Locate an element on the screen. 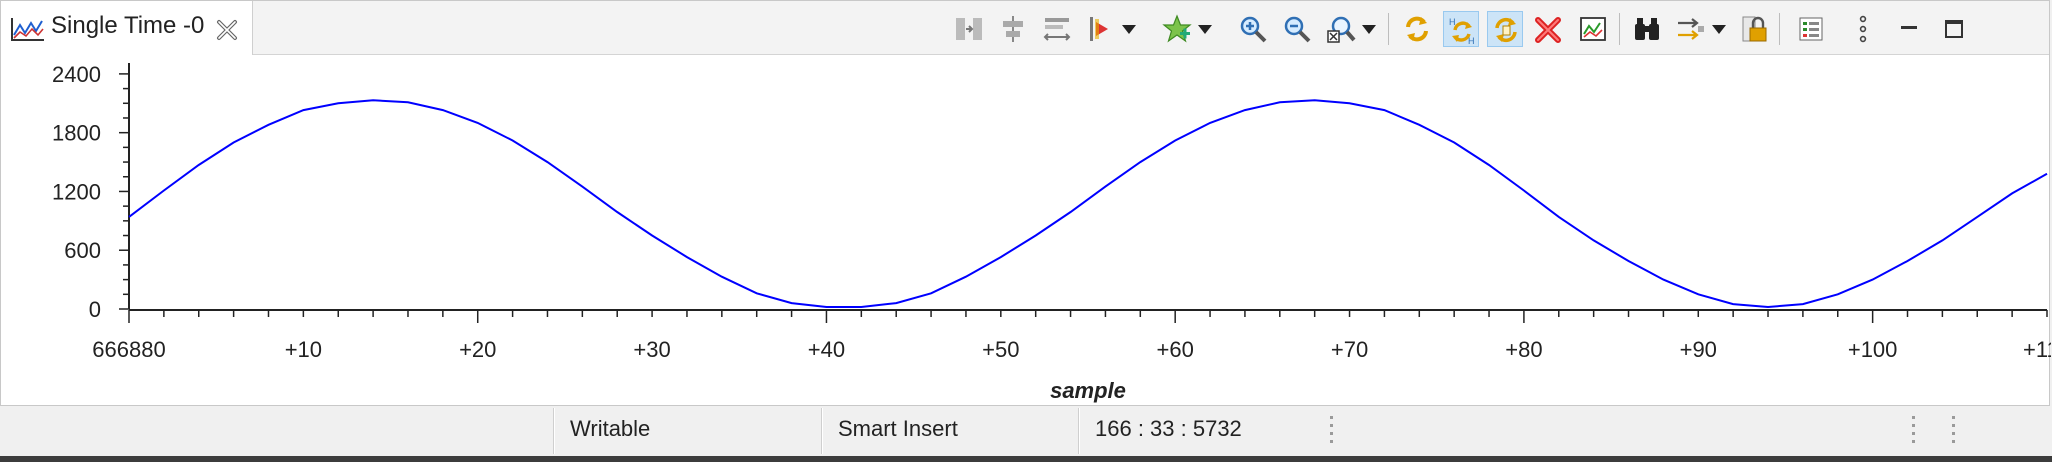 The image size is (2052, 462). x-tick-label: +20 is located at coordinates (477, 349).